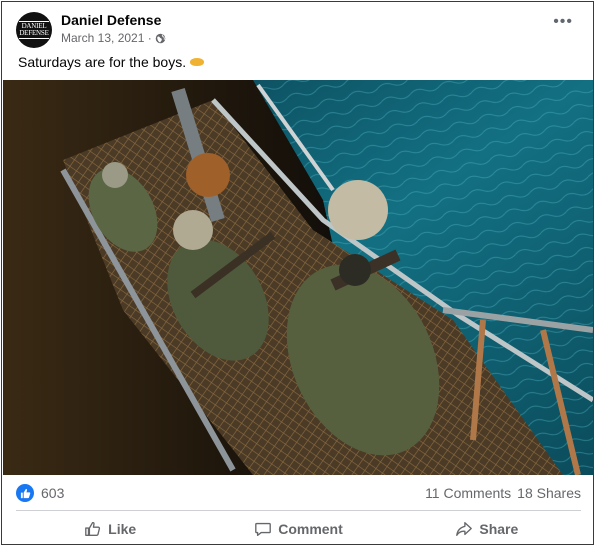  Describe the element at coordinates (25, 493) in the screenshot. I see `like-reaction-icon` at that location.